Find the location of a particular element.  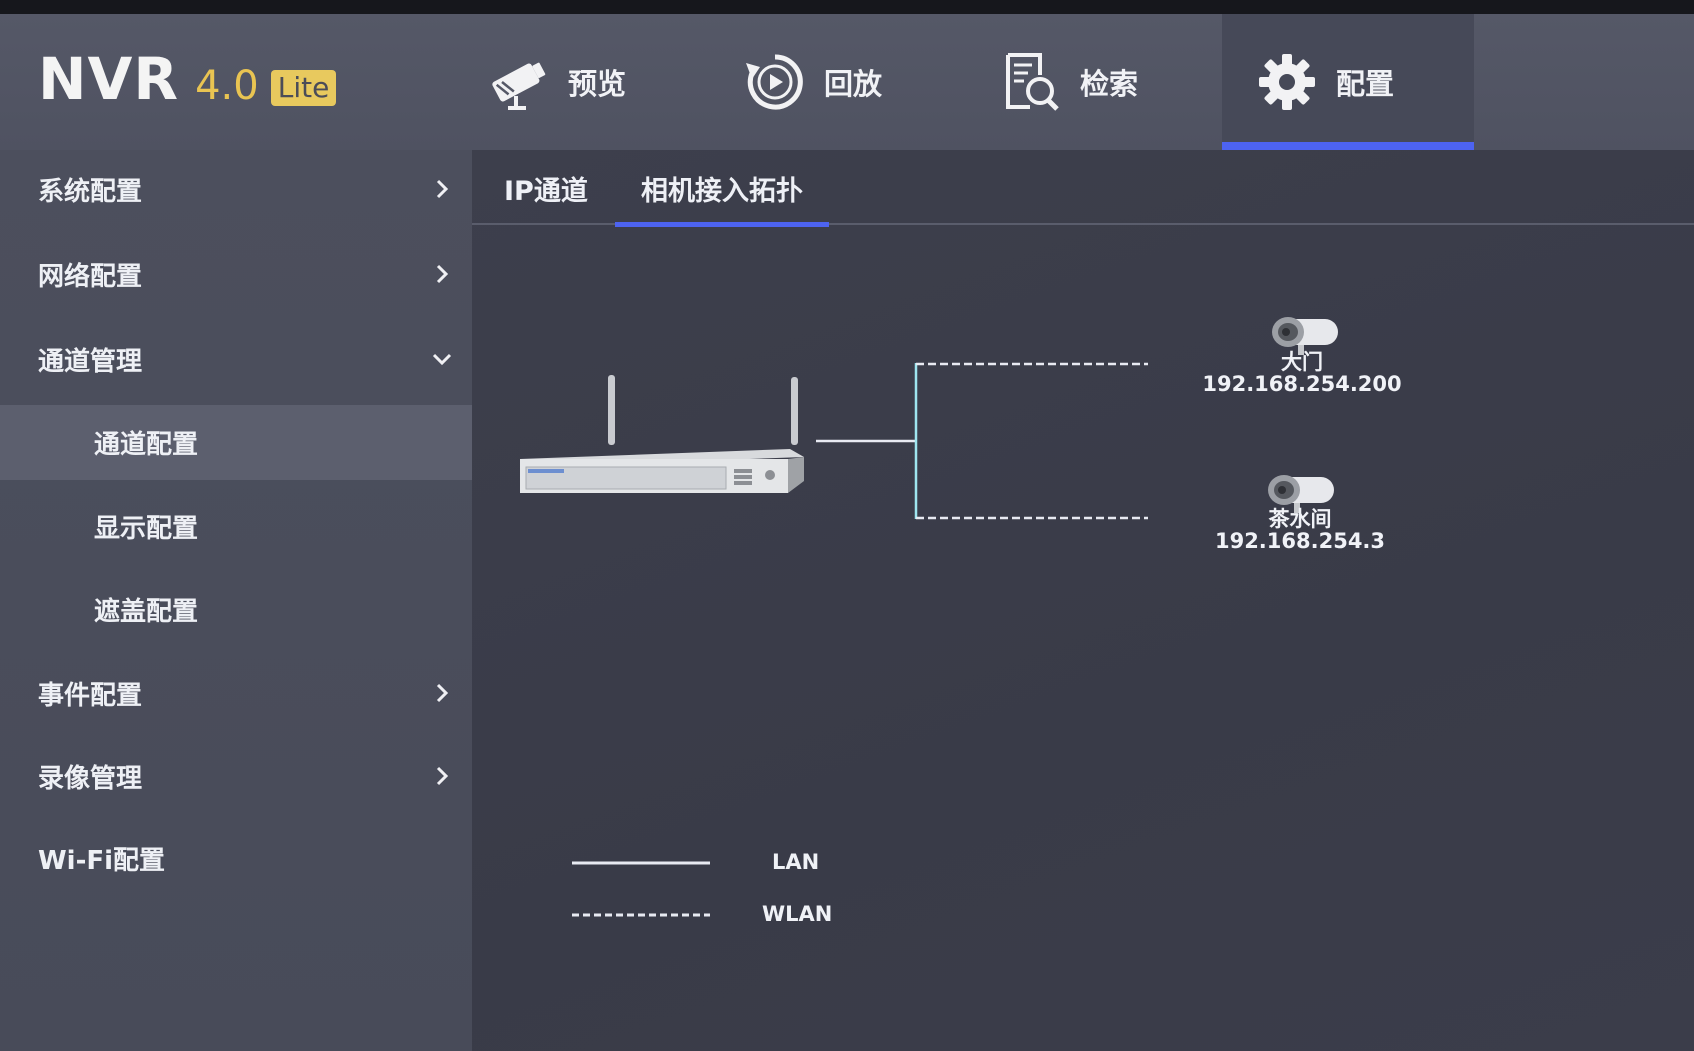

sidebar-item-channel-management: 通道管理 is located at coordinates (236, 359).